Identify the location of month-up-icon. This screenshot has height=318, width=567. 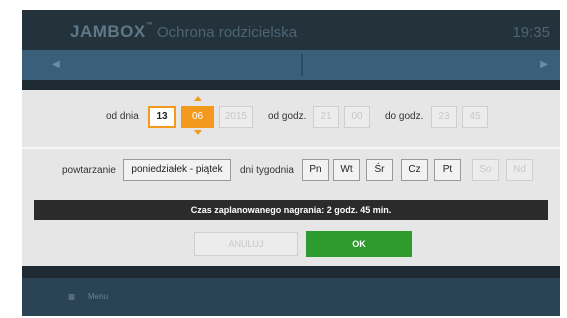
(198, 98).